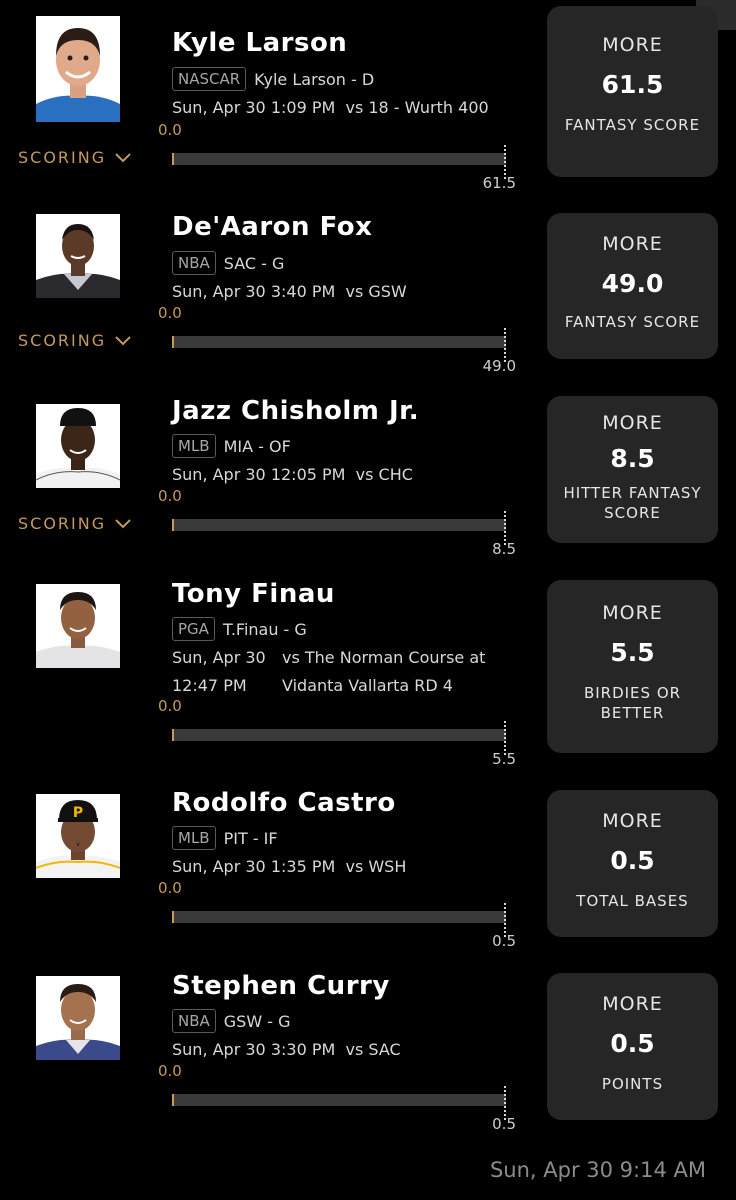  I want to click on more-pick-button: MORE 49.0 FANTASY SCORE, so click(632, 286).